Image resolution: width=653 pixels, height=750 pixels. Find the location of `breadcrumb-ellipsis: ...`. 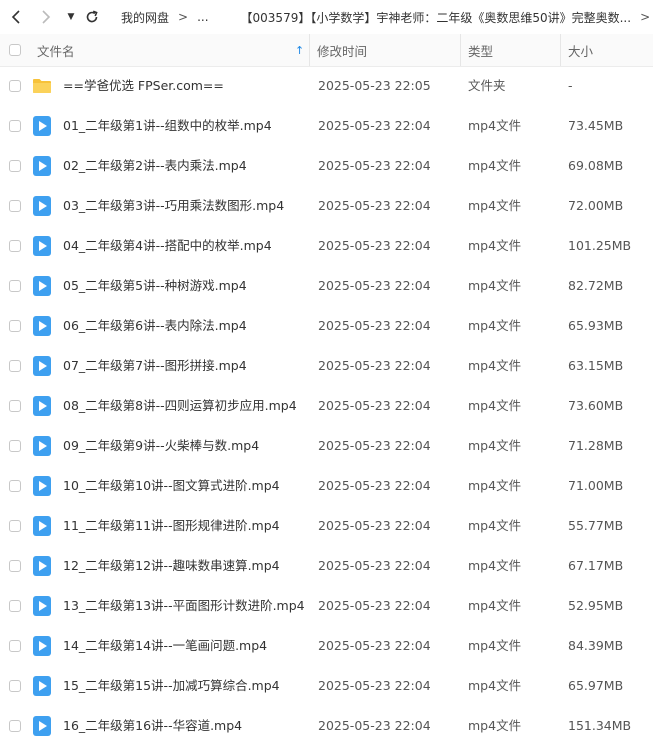

breadcrumb-ellipsis: ... is located at coordinates (202, 17).